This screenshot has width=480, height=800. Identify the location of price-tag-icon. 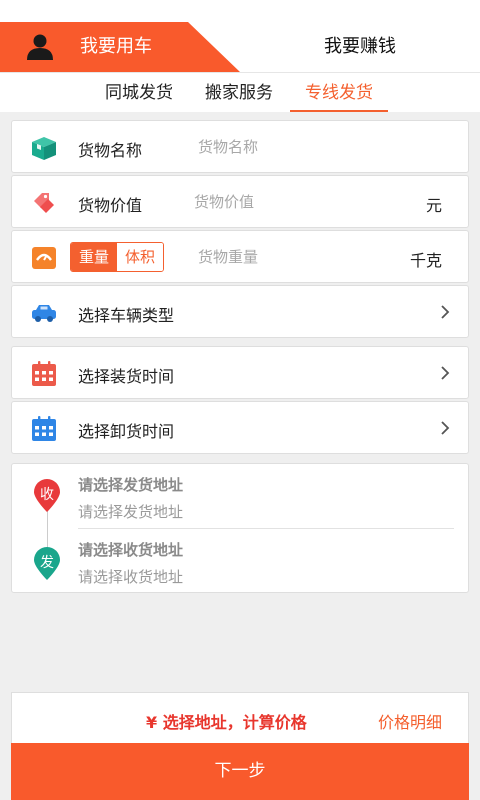
(44, 203).